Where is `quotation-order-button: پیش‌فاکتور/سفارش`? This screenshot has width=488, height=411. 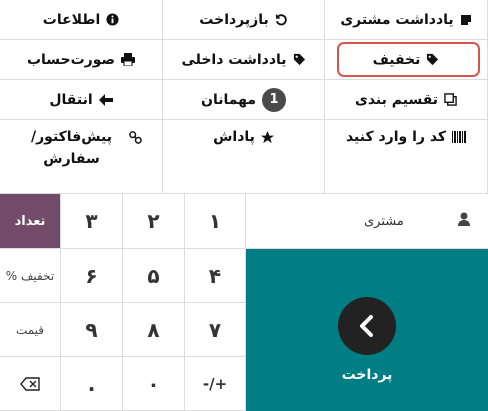 quotation-order-button: پیش‌فاکتور/سفارش is located at coordinates (81, 157).